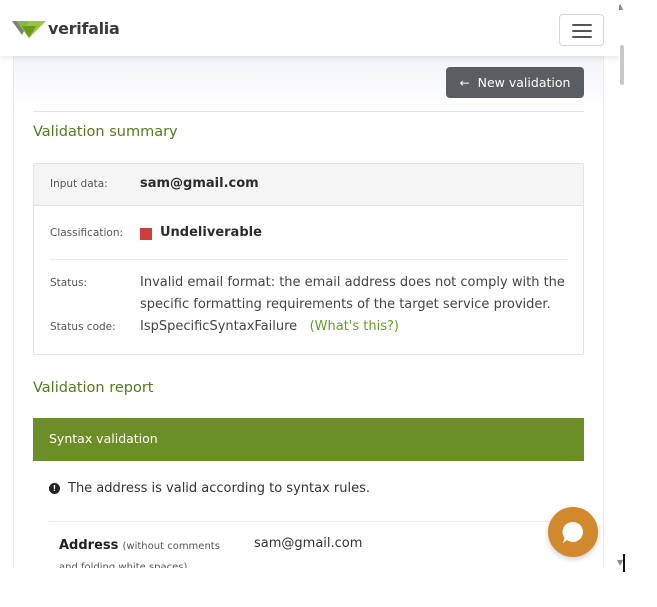 The width and height of the screenshot is (657, 607). I want to click on summary-title: Validation summary, so click(105, 132).